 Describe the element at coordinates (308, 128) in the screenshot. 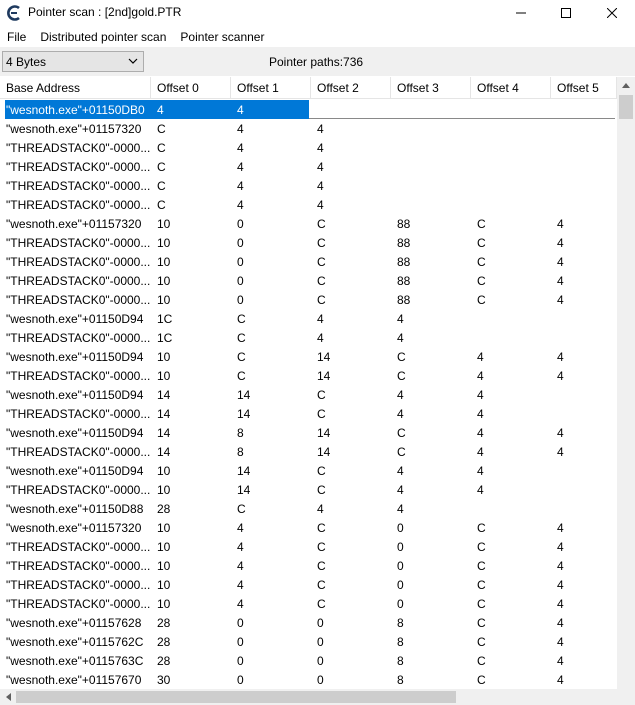

I see `table-row: "wesnoth.exe"+01157320 C 4 4` at that location.